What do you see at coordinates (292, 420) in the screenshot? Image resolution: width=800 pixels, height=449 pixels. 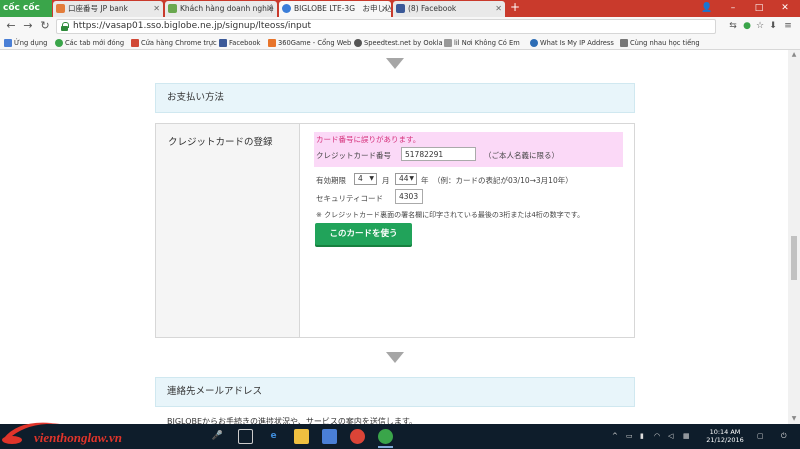 I see `contact-description: BIGLOBEからお手続きの進捗状況や、サービスの案内を送信します。` at bounding box center [292, 420].